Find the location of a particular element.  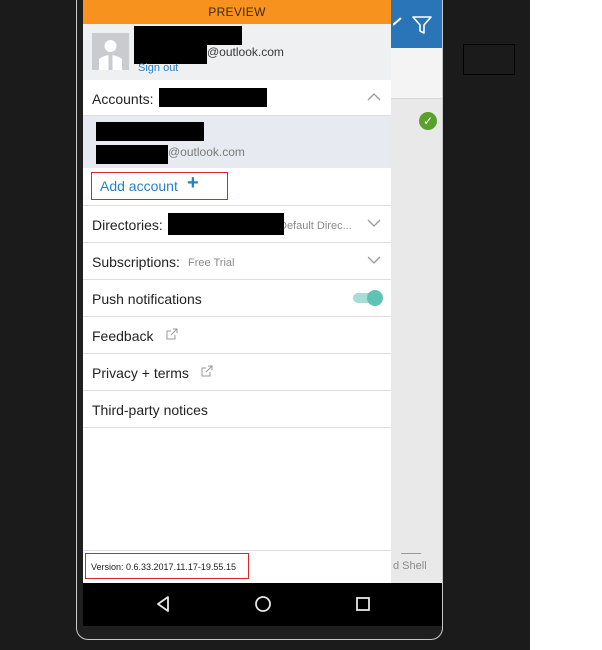

version-text: Version: 0.6.33.2017.11.17-19.55.15 is located at coordinates (163, 567).